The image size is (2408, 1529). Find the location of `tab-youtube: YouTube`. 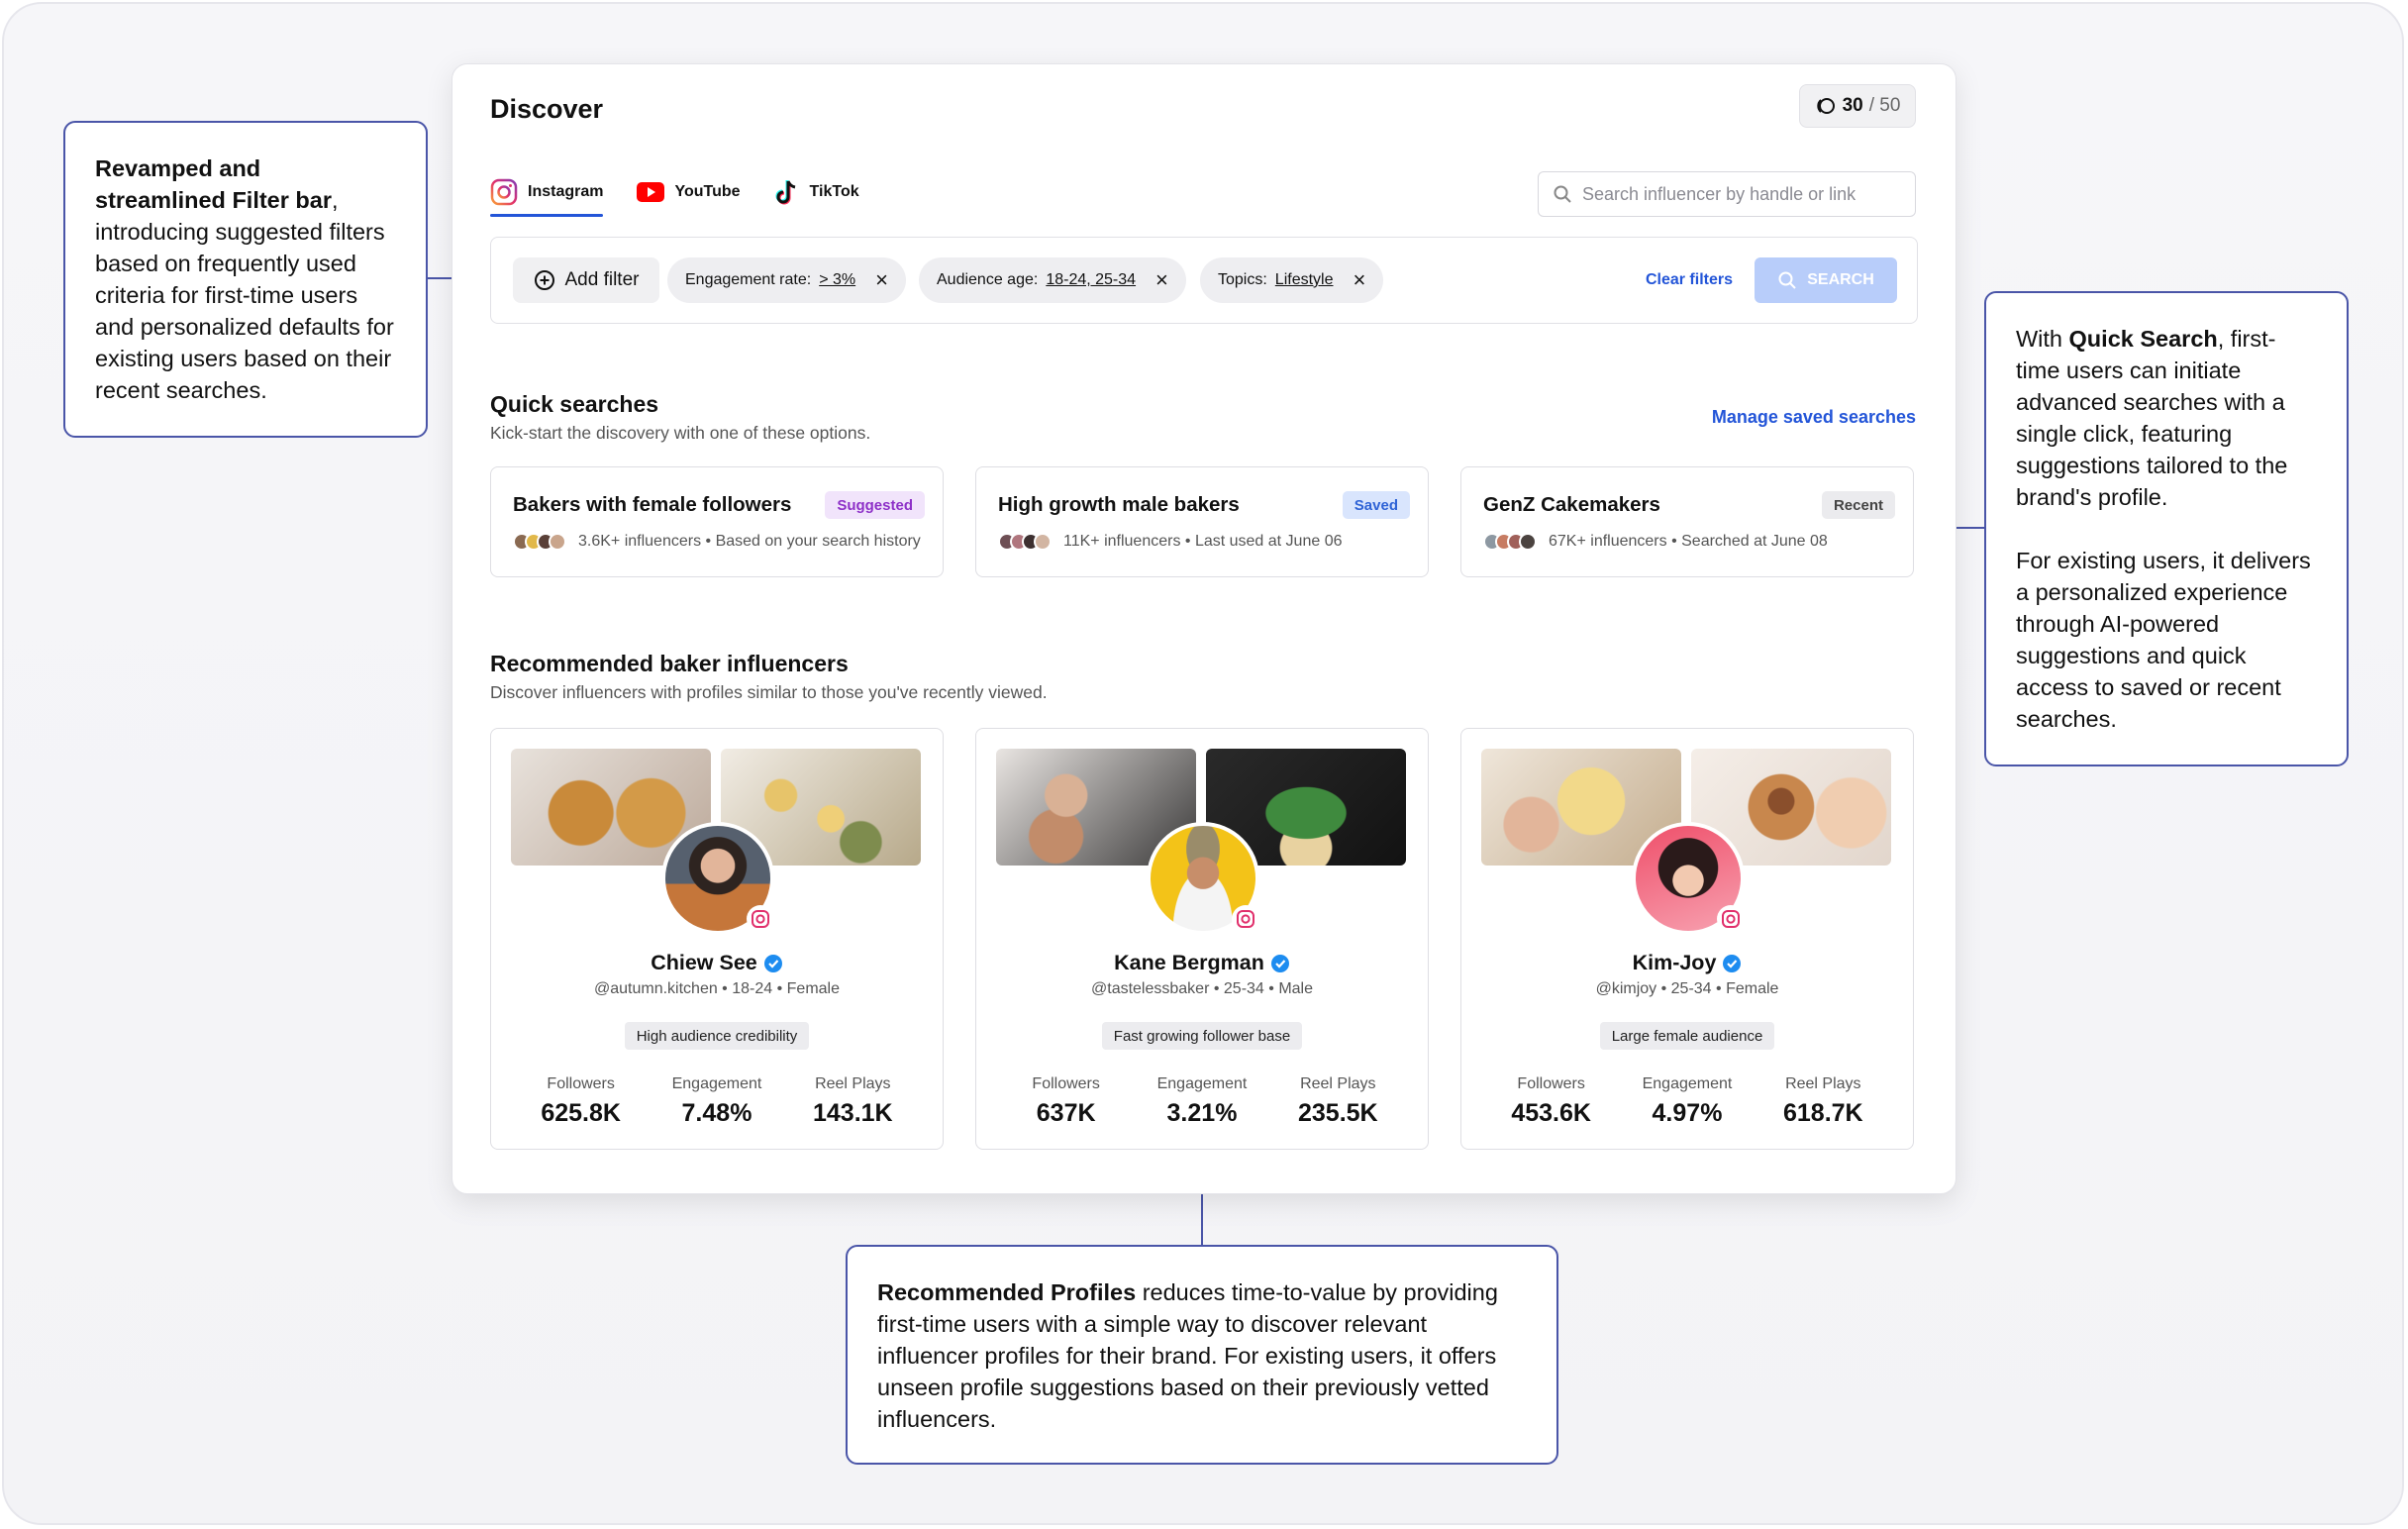

tab-youtube: YouTube is located at coordinates (689, 192).